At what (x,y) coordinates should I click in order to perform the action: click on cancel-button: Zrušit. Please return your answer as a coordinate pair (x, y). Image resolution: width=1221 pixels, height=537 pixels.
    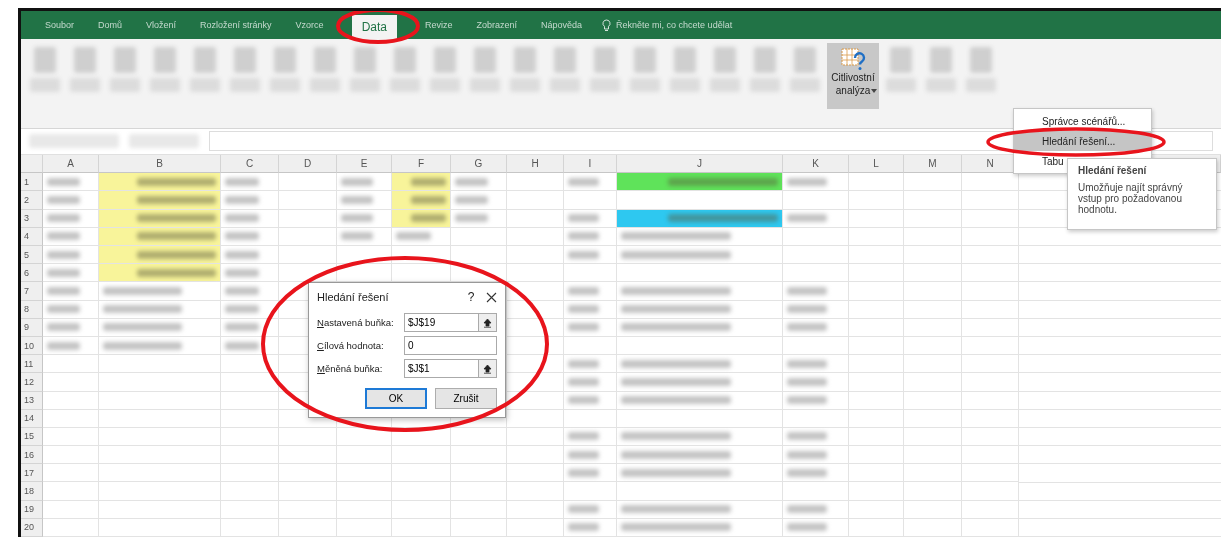
    Looking at the image, I should click on (466, 398).